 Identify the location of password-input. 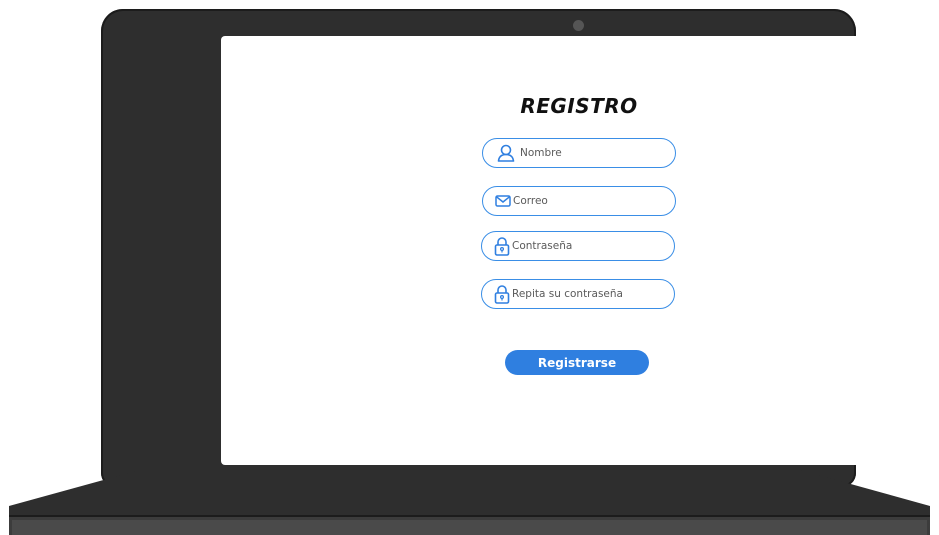
(587, 246).